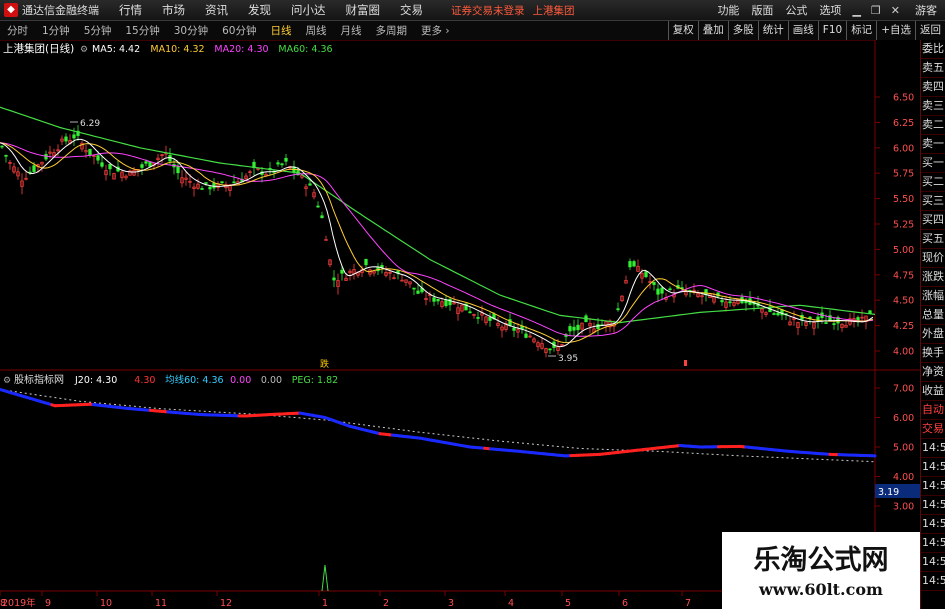  I want to click on trade-label: 交易, so click(933, 429).